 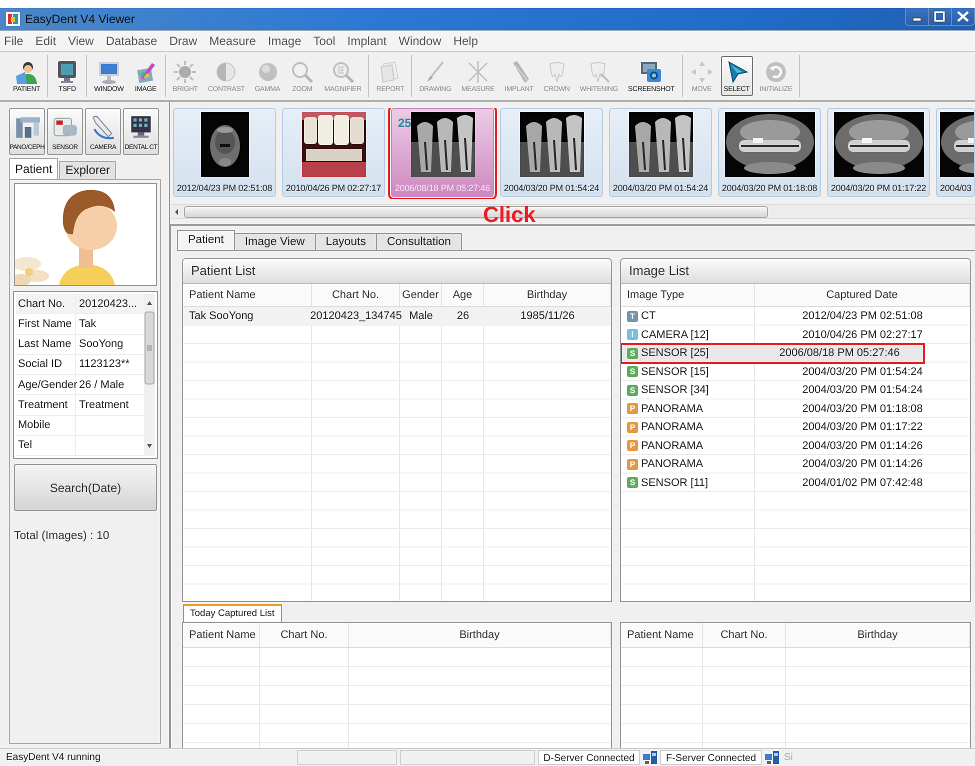 I want to click on menu-item: Tool, so click(x=324, y=41).